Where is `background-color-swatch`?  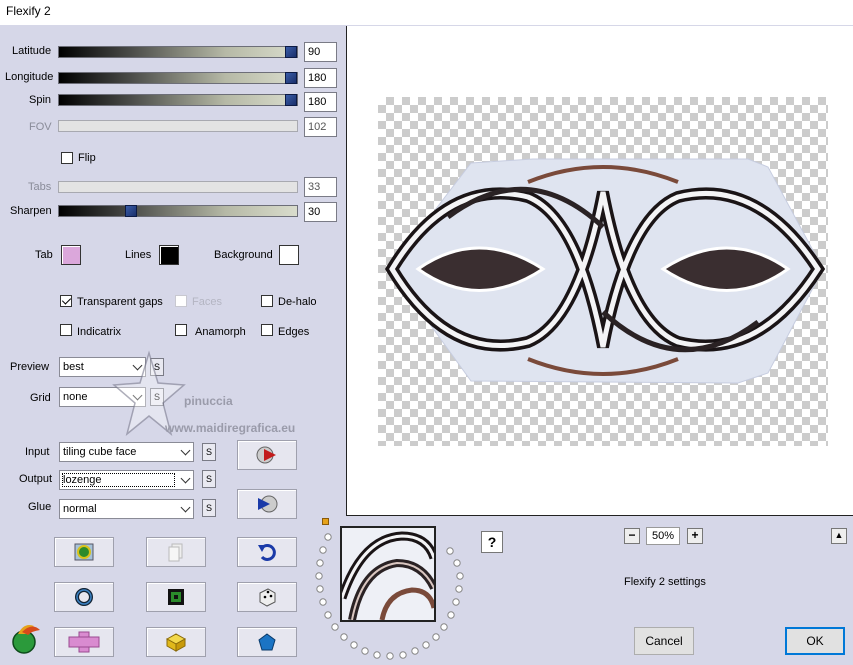
background-color-swatch is located at coordinates (289, 255).